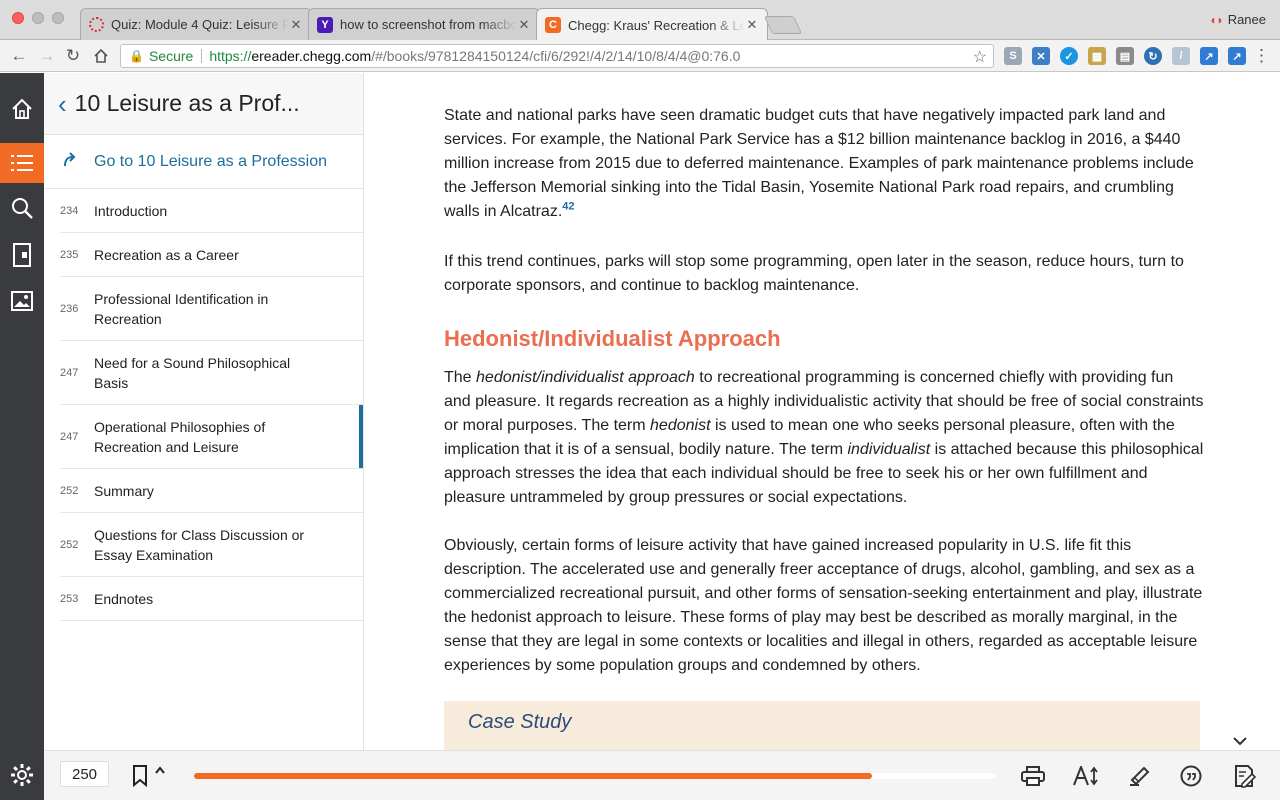  Describe the element at coordinates (1097, 56) in the screenshot. I see `notes-extension-icon: ▦` at that location.